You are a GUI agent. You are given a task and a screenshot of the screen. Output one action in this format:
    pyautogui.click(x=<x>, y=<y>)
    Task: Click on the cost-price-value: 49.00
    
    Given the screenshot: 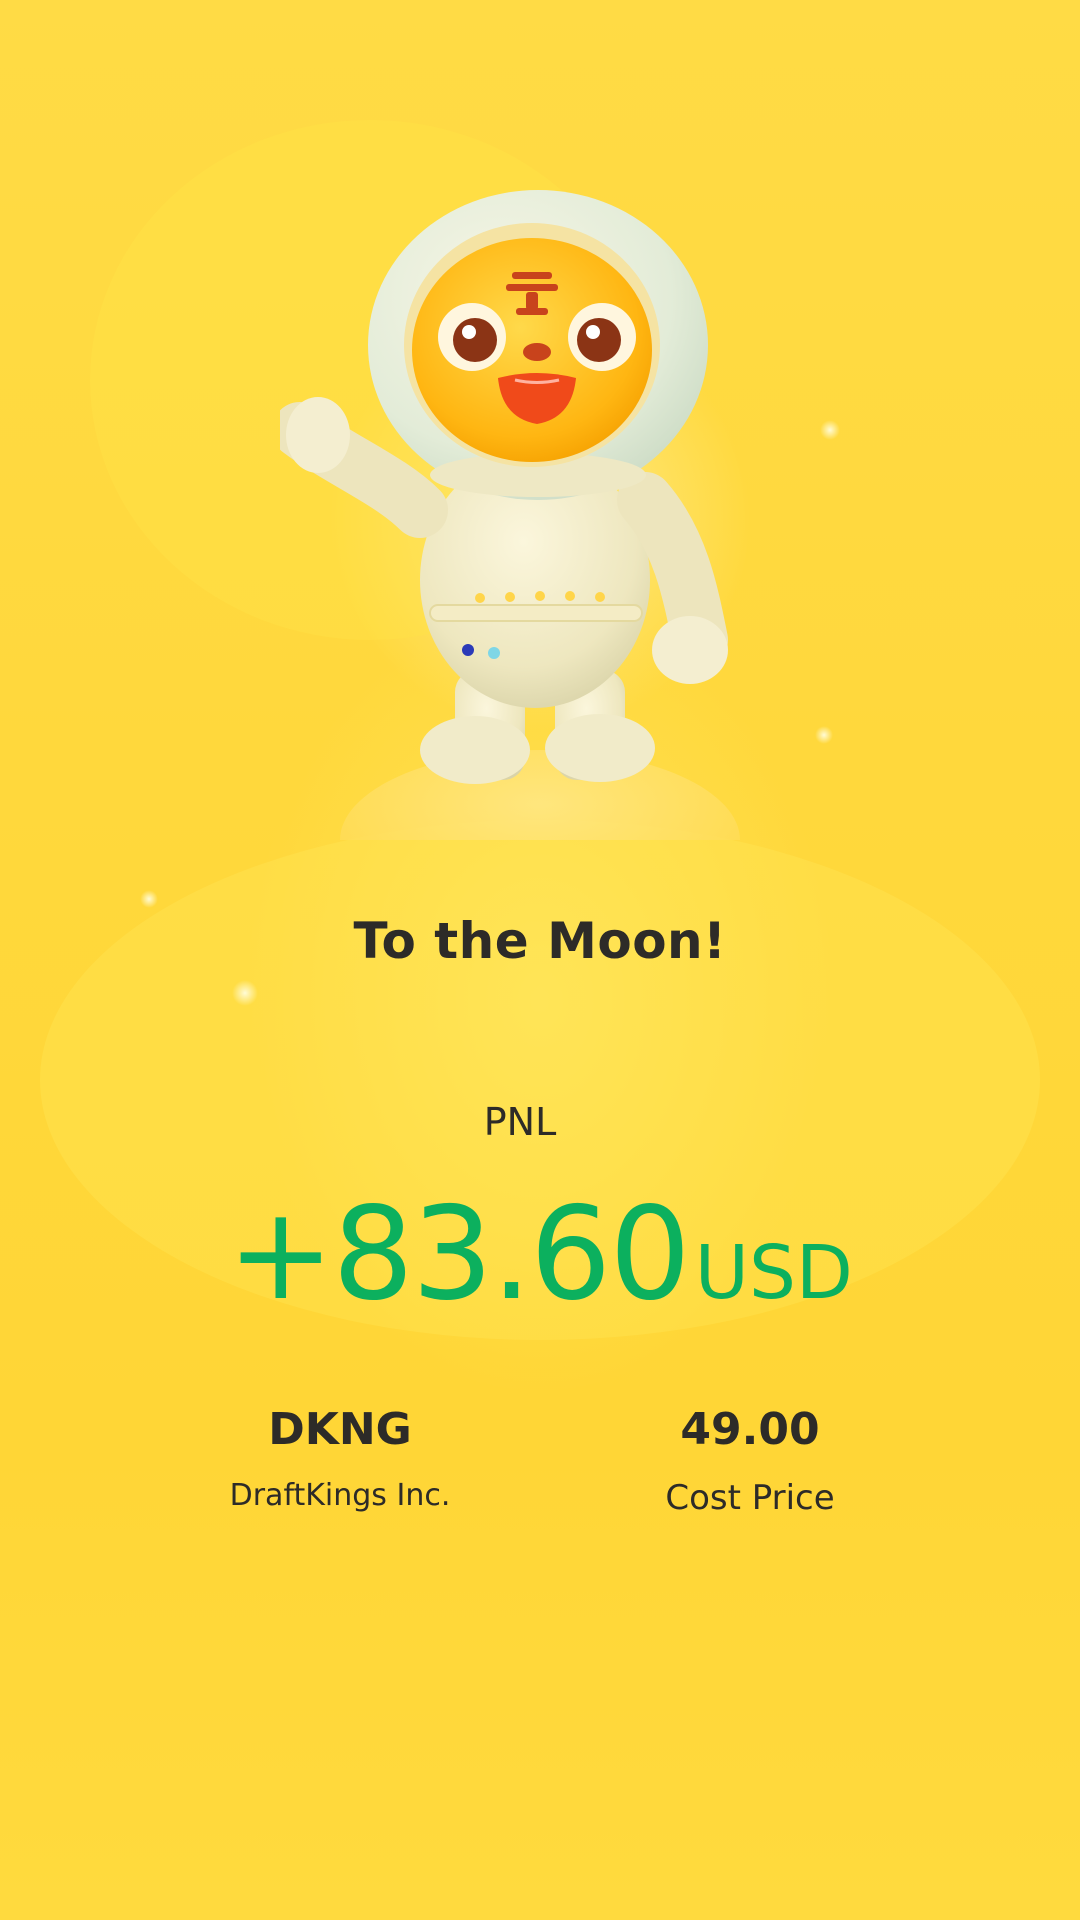 What is the action you would take?
    pyautogui.click(x=750, y=1429)
    